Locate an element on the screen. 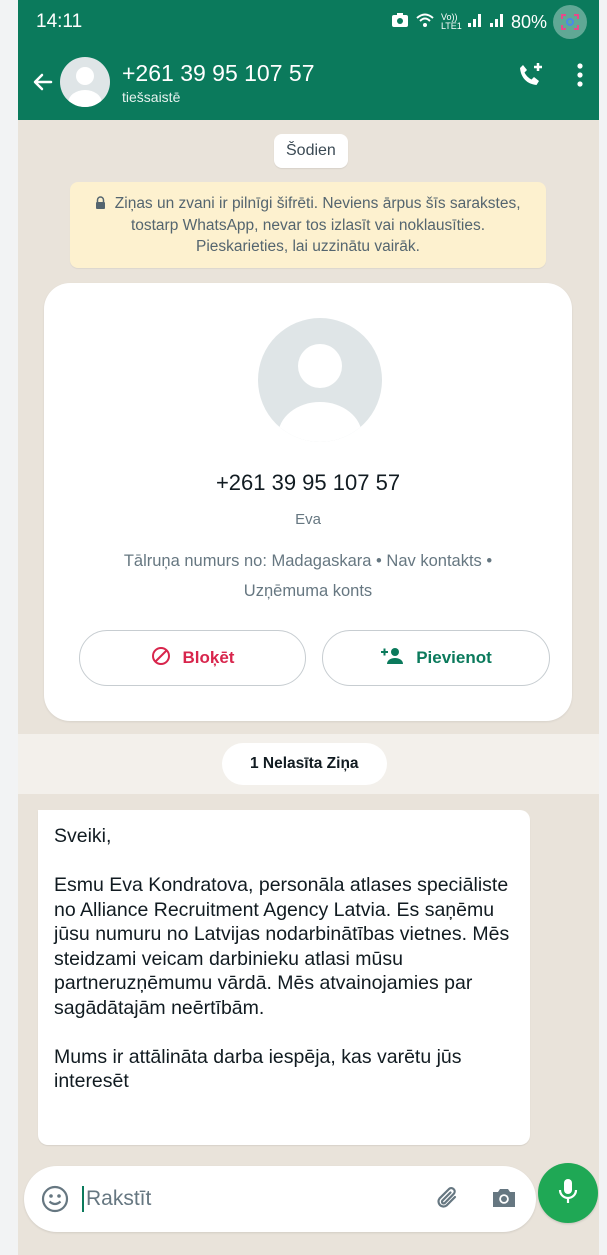 The image size is (607, 1255). attach-icon is located at coordinates (448, 1200).